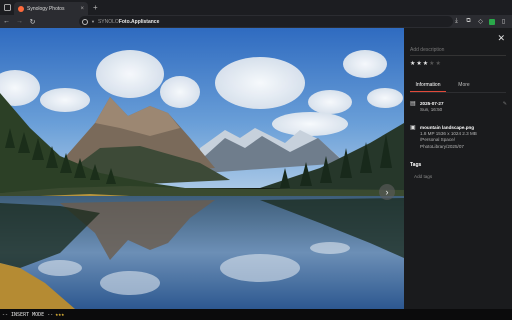  I want to click on tab-more: More, so click(464, 87).